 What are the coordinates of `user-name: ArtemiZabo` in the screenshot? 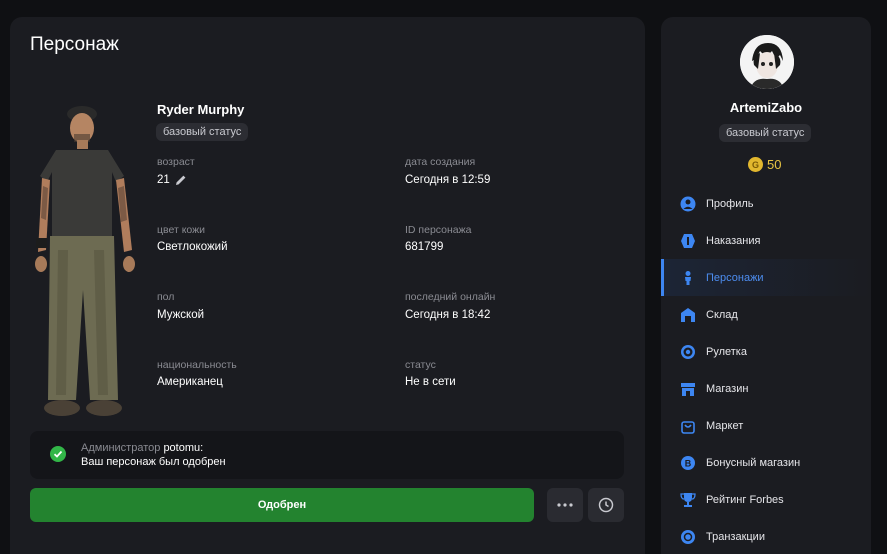 It's located at (766, 107).